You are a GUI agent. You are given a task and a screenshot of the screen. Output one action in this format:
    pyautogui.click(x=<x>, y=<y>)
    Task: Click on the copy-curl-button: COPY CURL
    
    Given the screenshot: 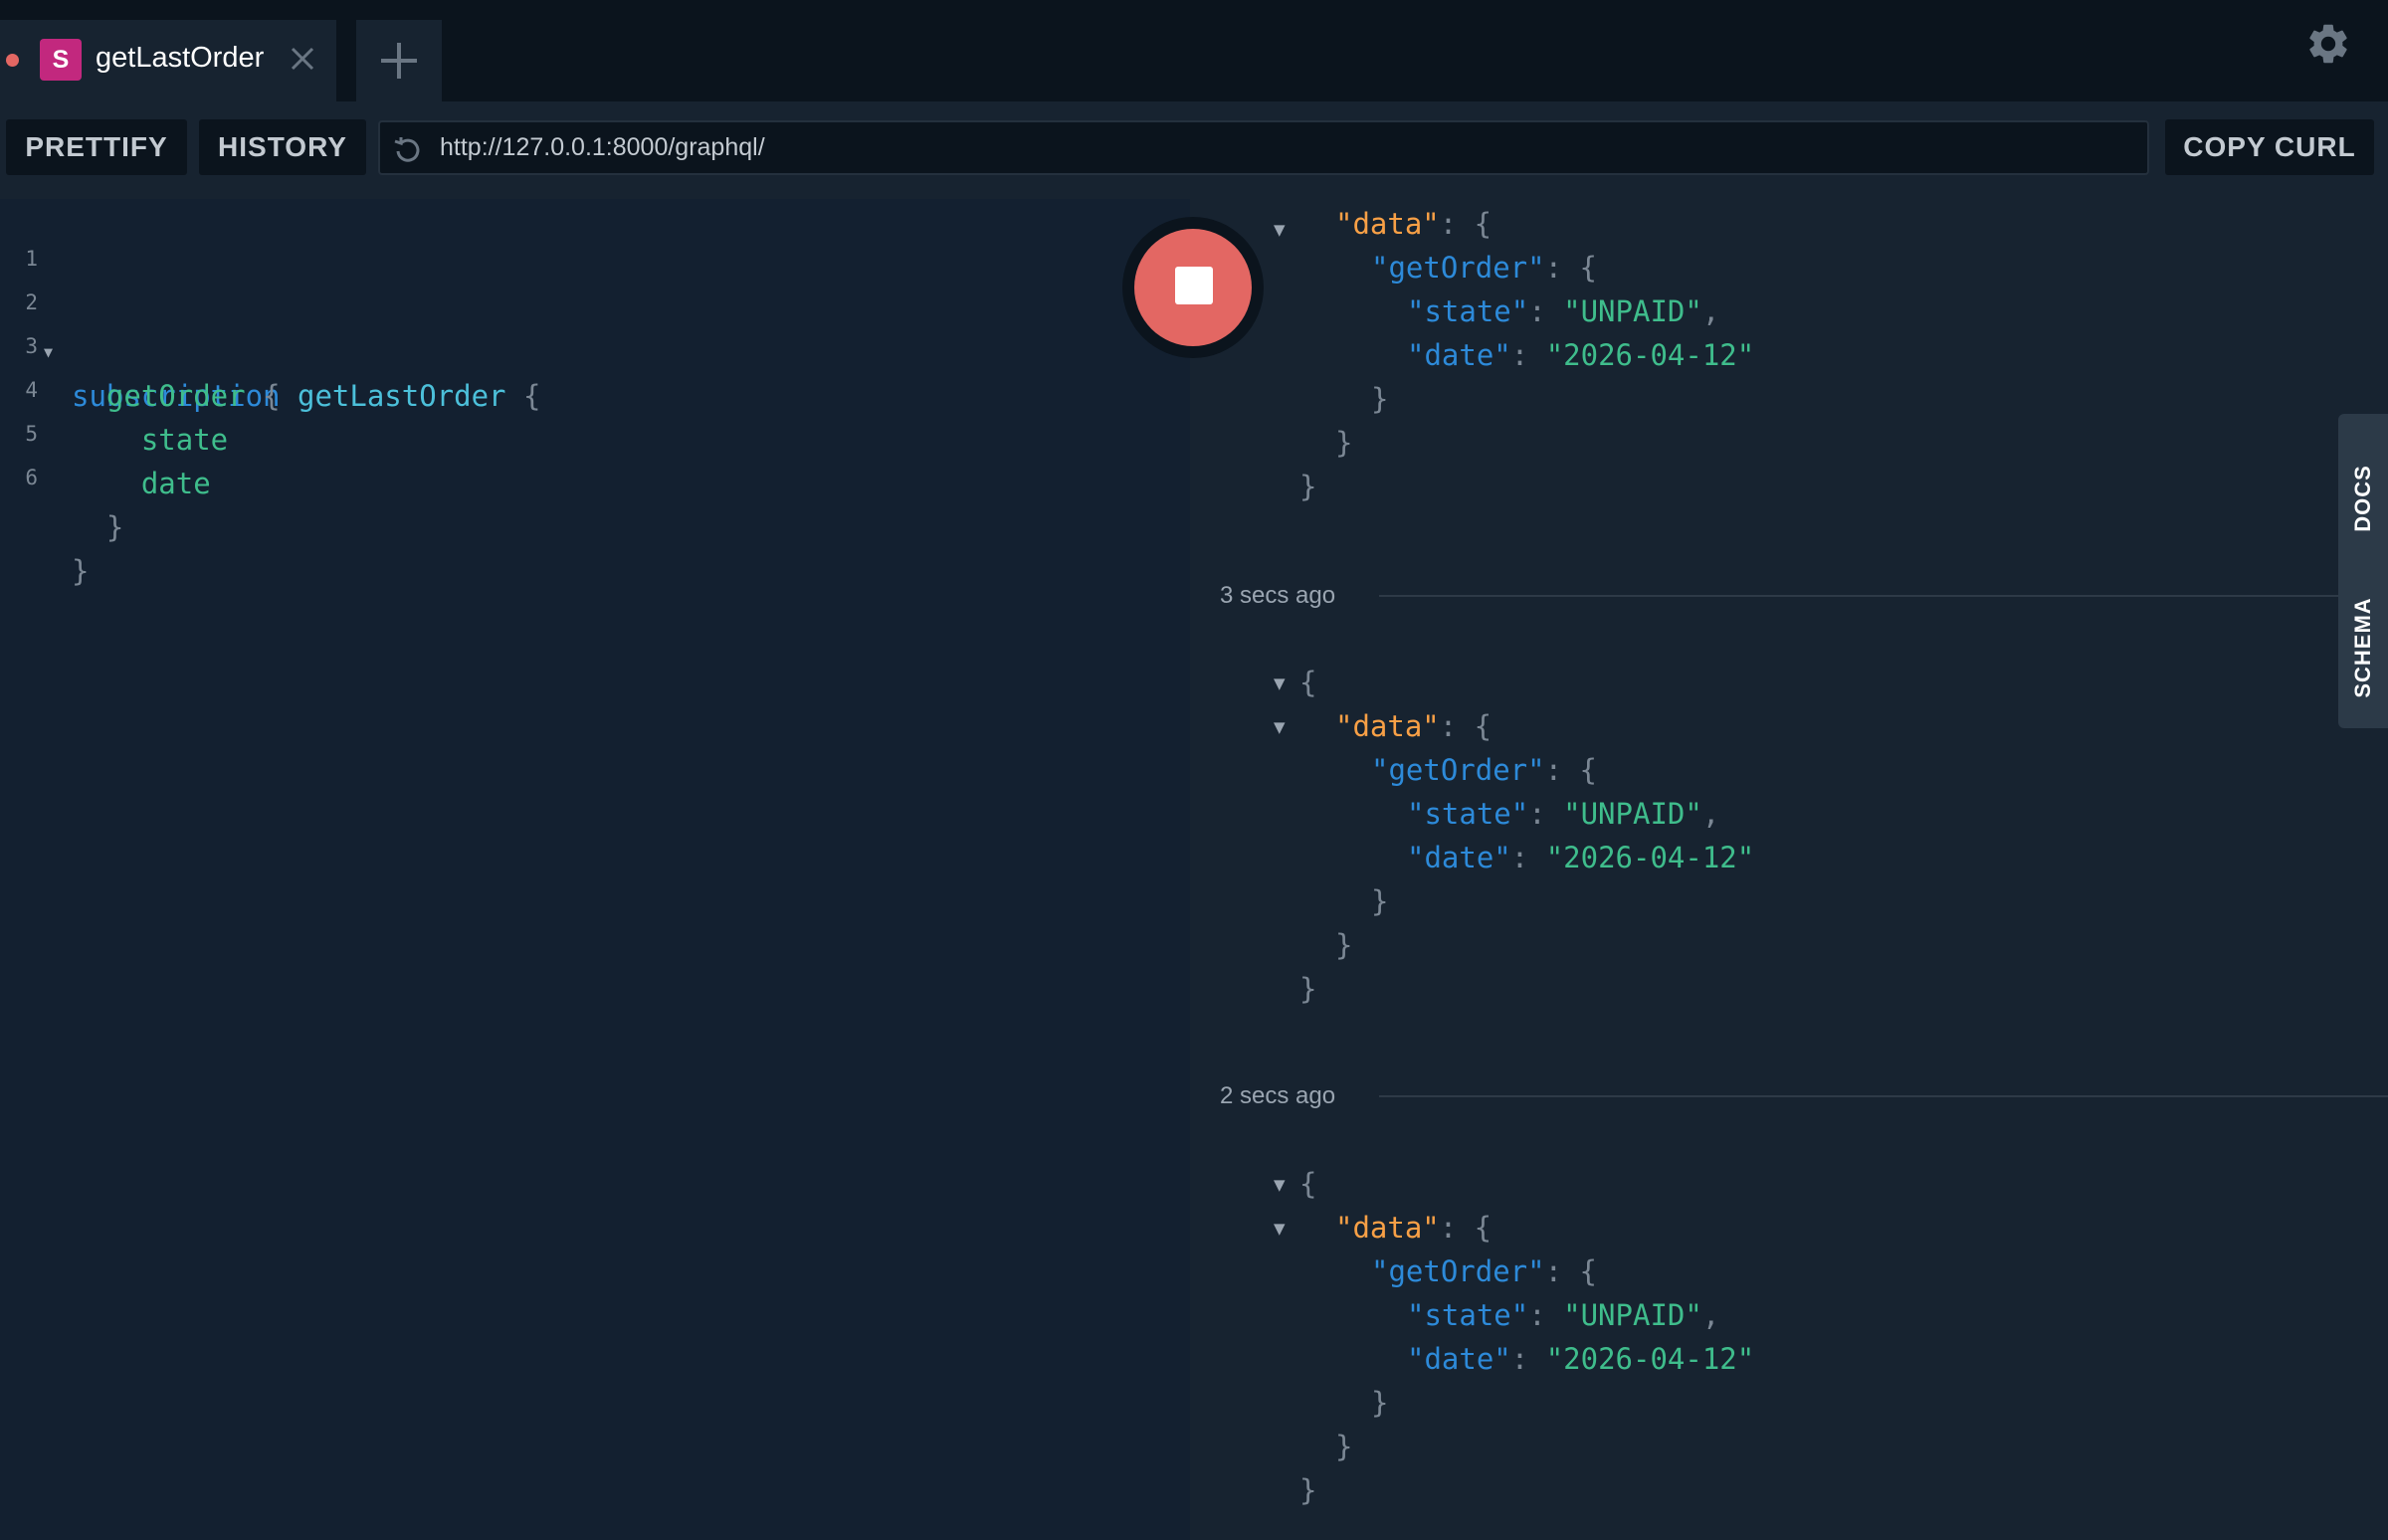 What is the action you would take?
    pyautogui.click(x=2269, y=147)
    